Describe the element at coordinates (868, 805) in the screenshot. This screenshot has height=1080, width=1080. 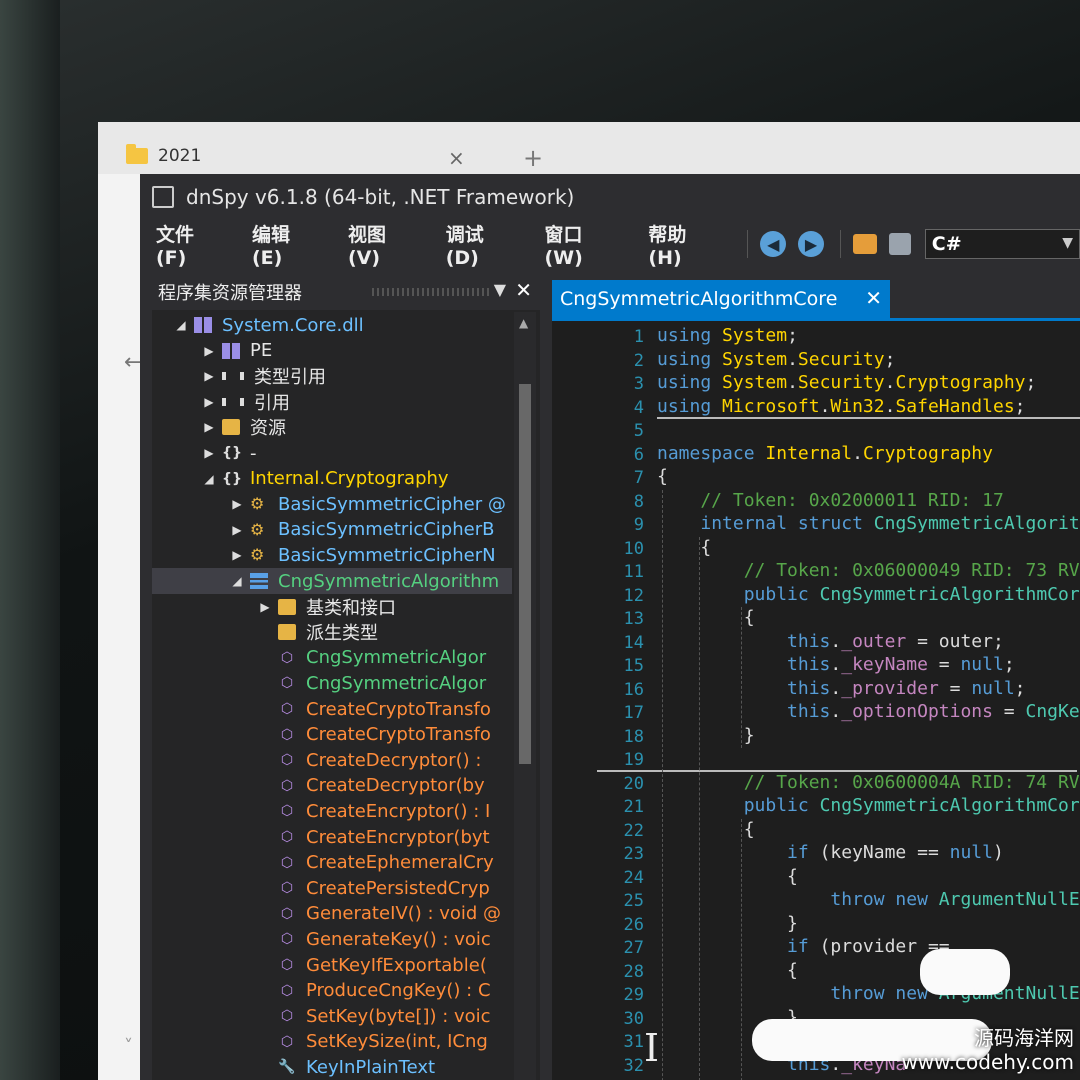
I see `code-line: public CngSymmetricAlgorithmCore(` at that location.